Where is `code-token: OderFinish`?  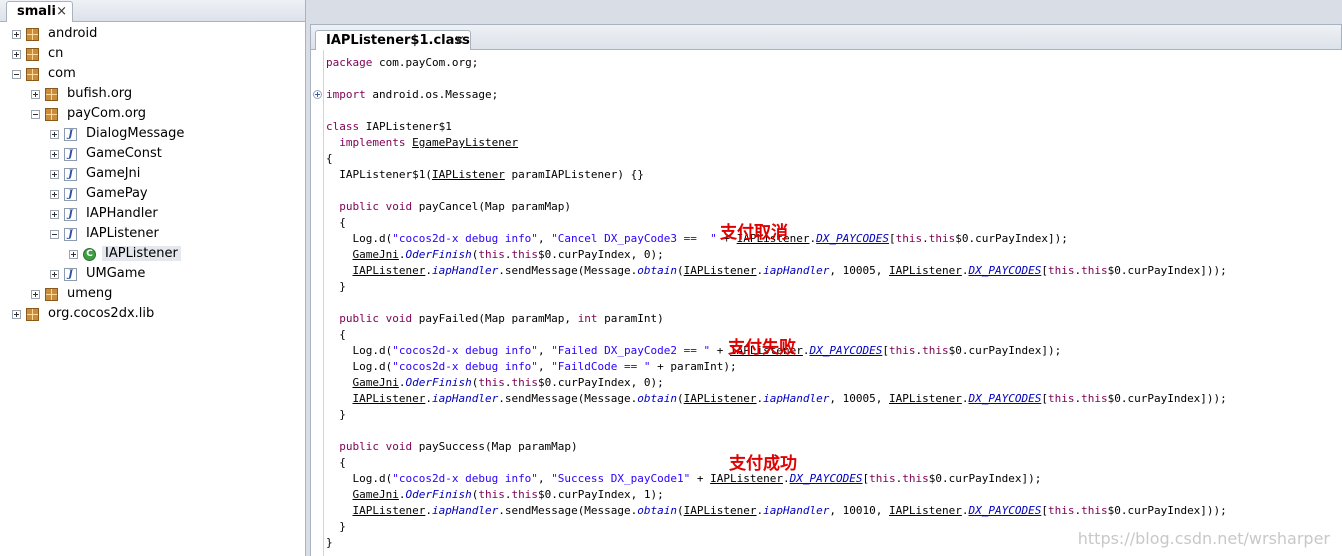
code-token: OderFinish is located at coordinates (438, 382).